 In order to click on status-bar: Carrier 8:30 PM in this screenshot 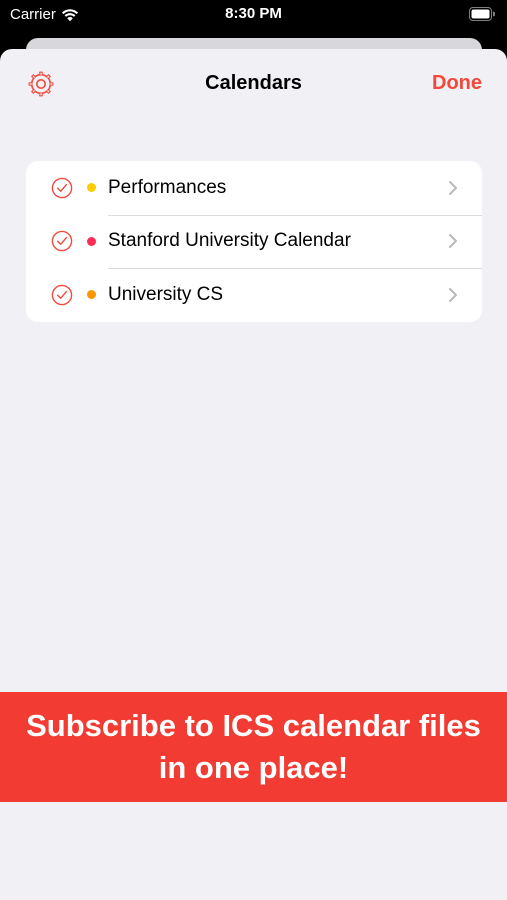, I will do `click(253, 15)`.